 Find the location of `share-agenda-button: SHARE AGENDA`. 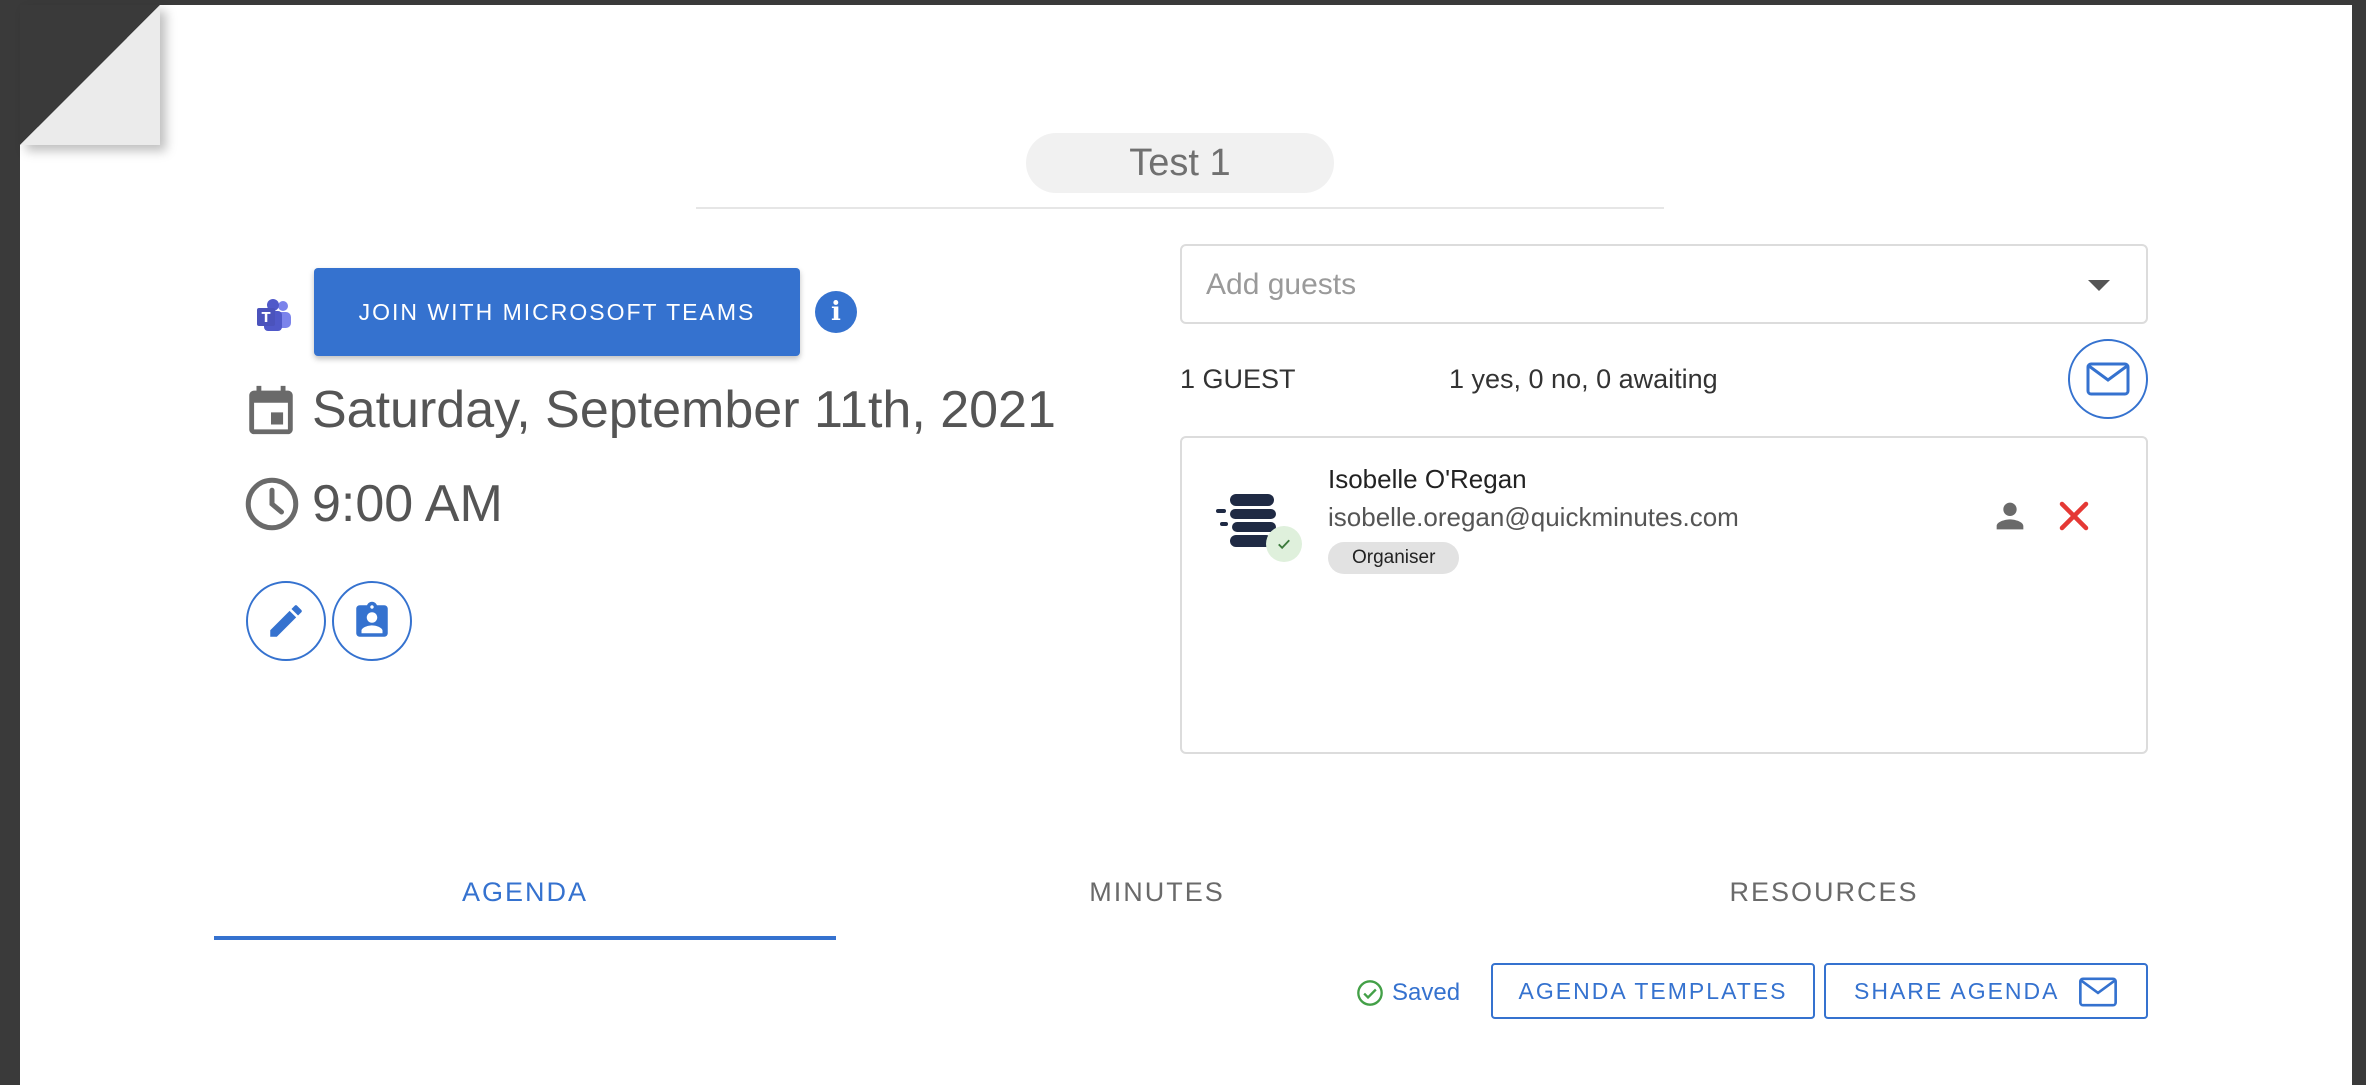

share-agenda-button: SHARE AGENDA is located at coordinates (1986, 991).